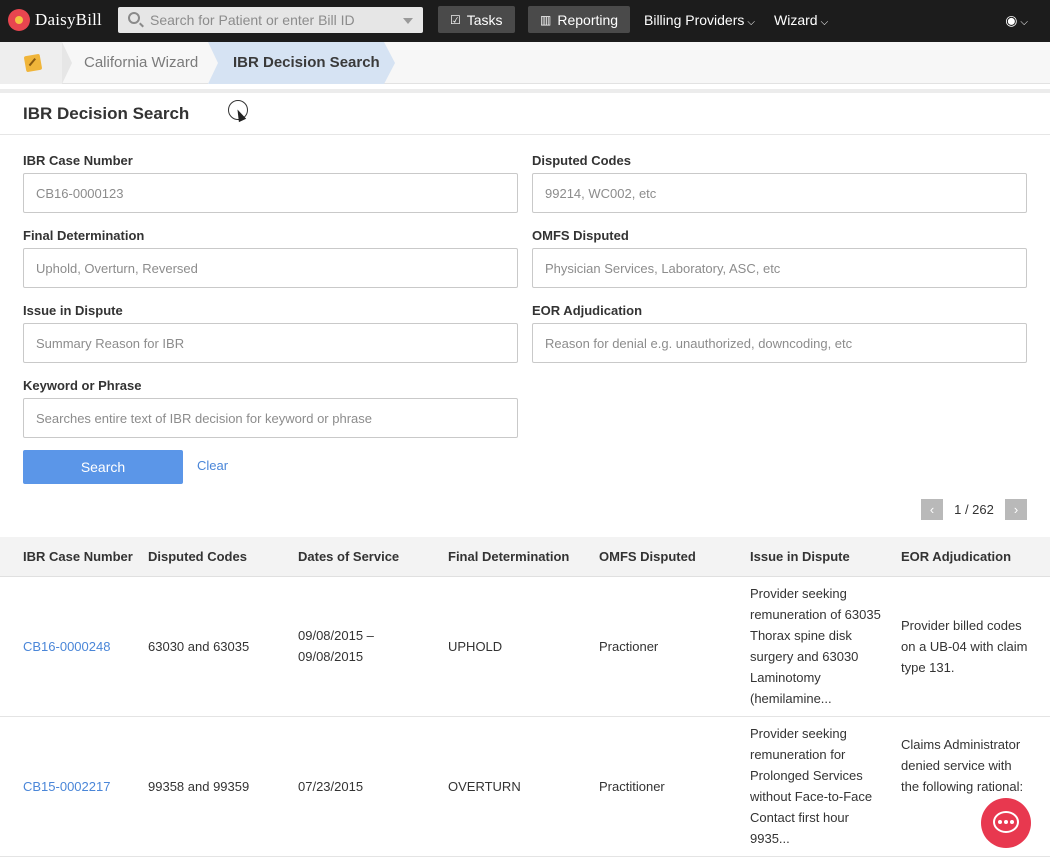  Describe the element at coordinates (588, 19) in the screenshot. I see `reporting-label: Reporting` at that location.